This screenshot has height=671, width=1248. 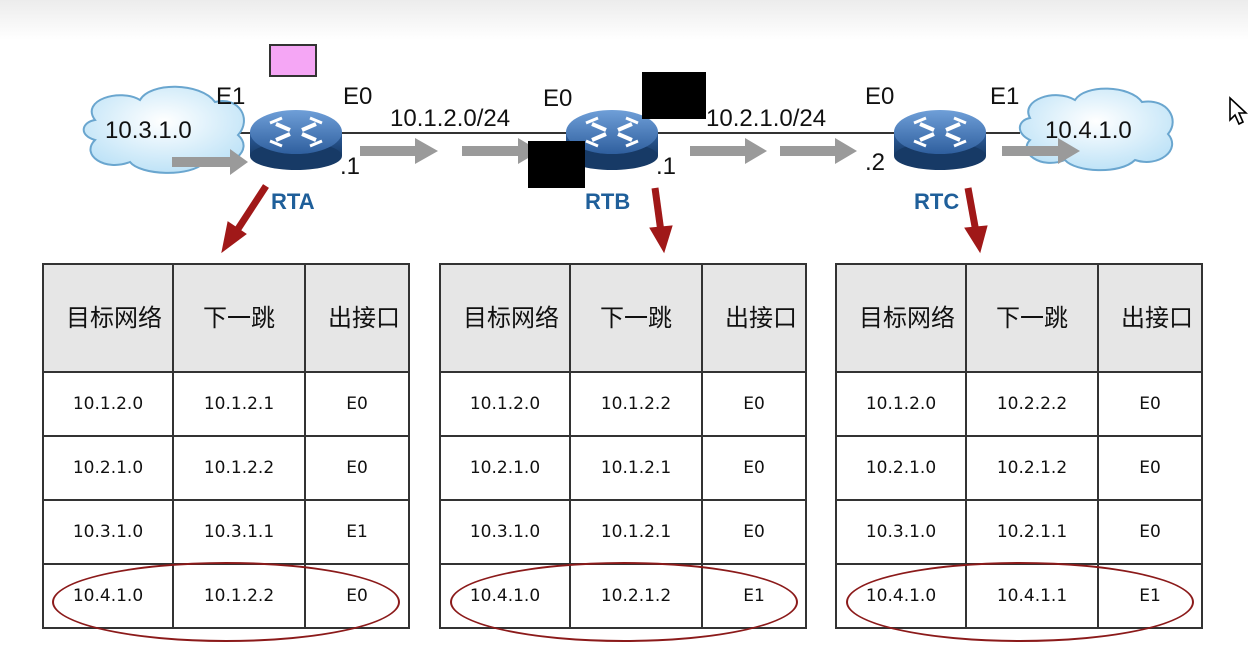 I want to click on table-row: 10.4.1.0 10.4.1.1 E1, so click(x=1019, y=596).